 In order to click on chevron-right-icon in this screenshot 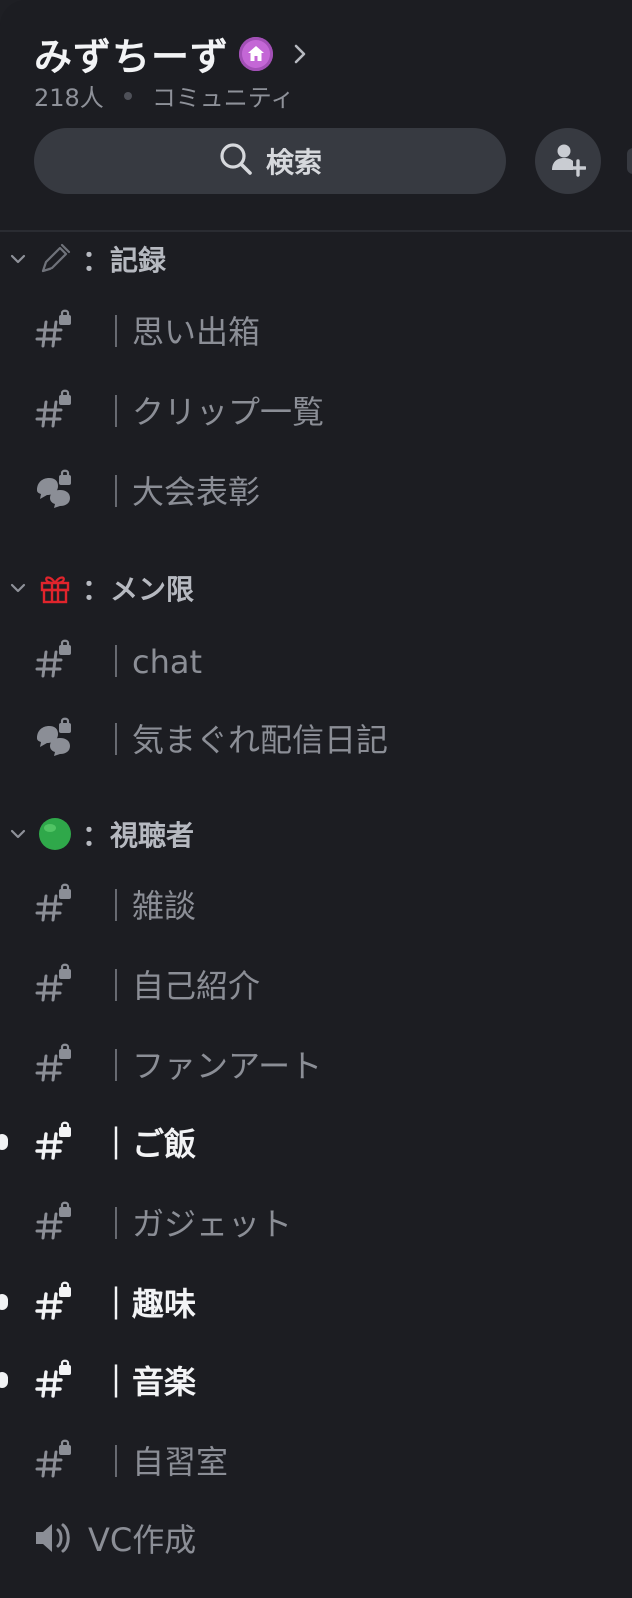, I will do `click(300, 54)`.